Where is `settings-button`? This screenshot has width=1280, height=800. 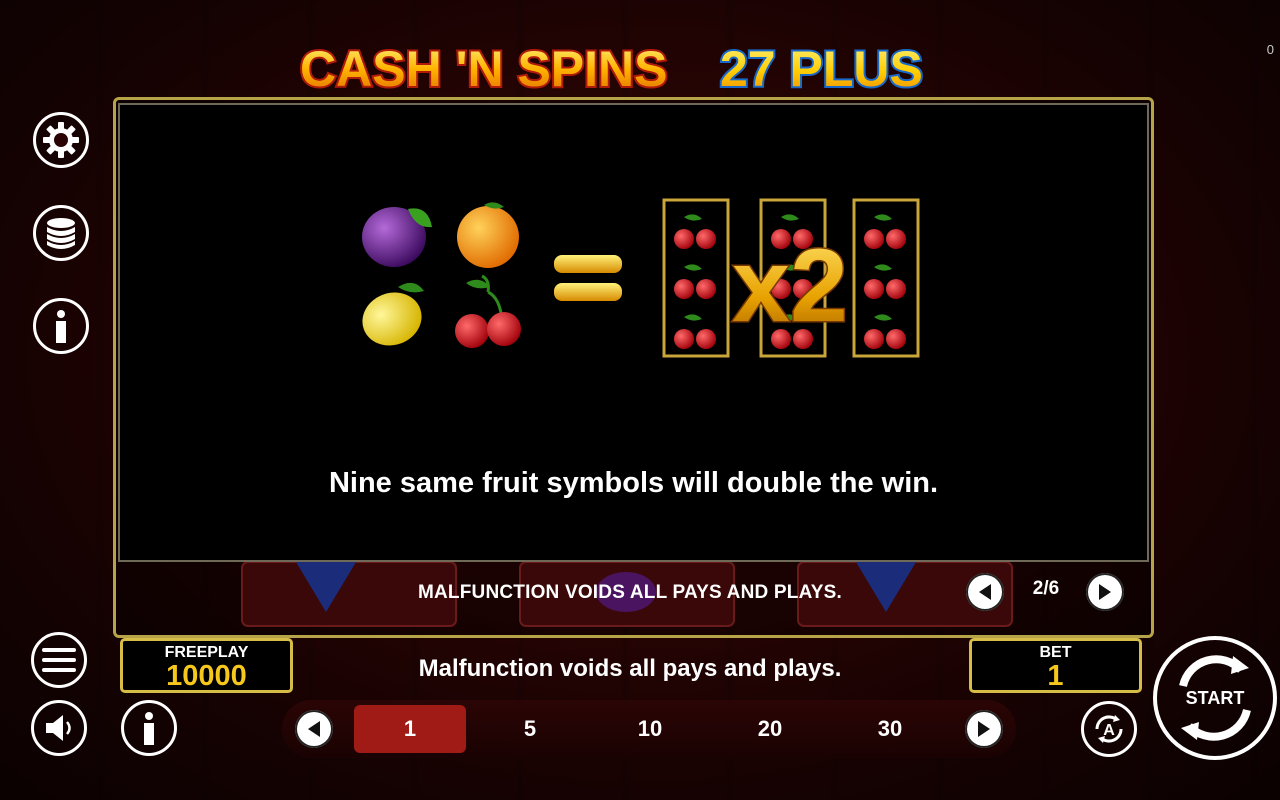
settings-button is located at coordinates (61, 140).